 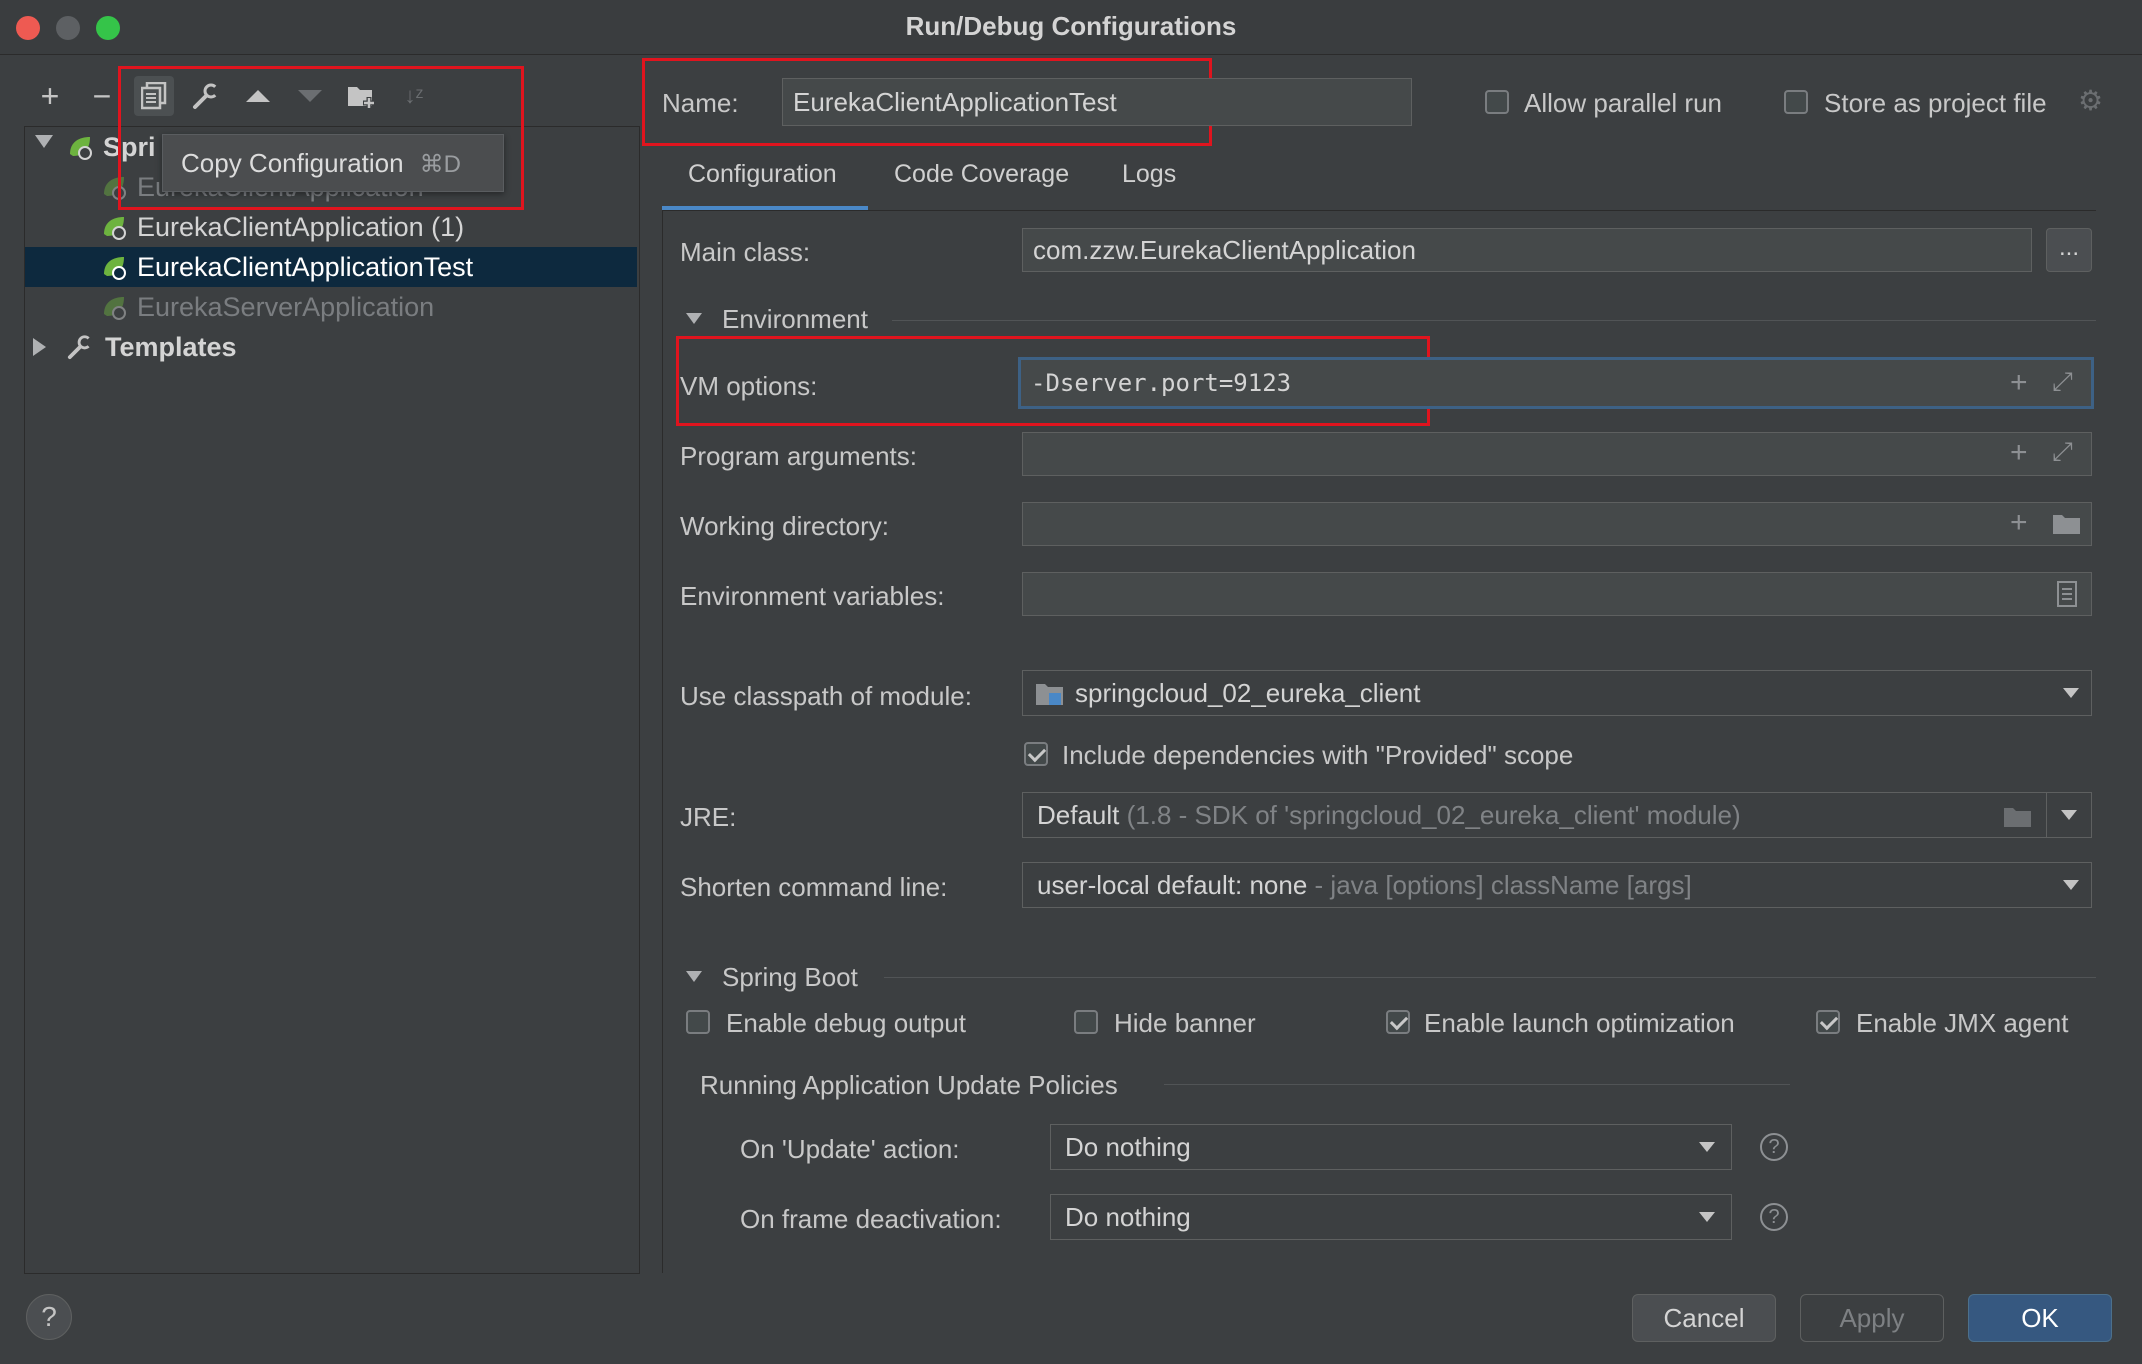 I want to click on tree-item-selected: EurekaClientApplicationTest, so click(x=331, y=267).